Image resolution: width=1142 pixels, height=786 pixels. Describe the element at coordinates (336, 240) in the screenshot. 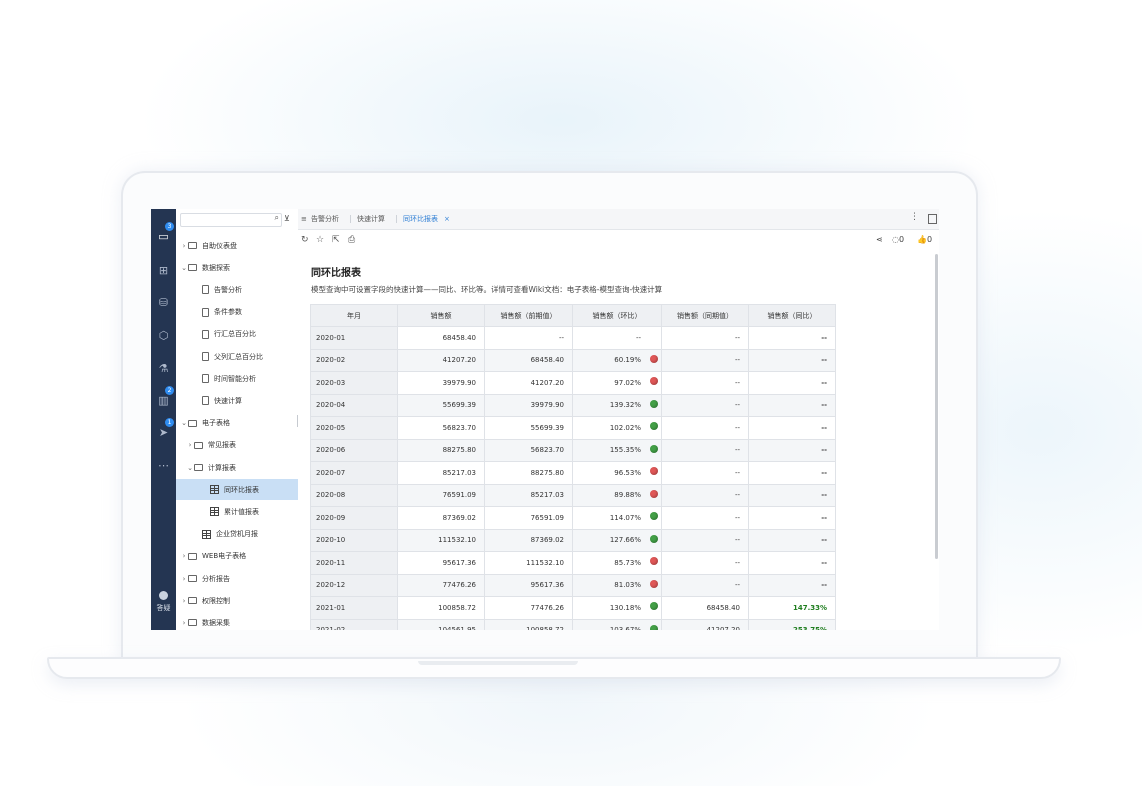

I see `open-external-icon: ⇱` at that location.